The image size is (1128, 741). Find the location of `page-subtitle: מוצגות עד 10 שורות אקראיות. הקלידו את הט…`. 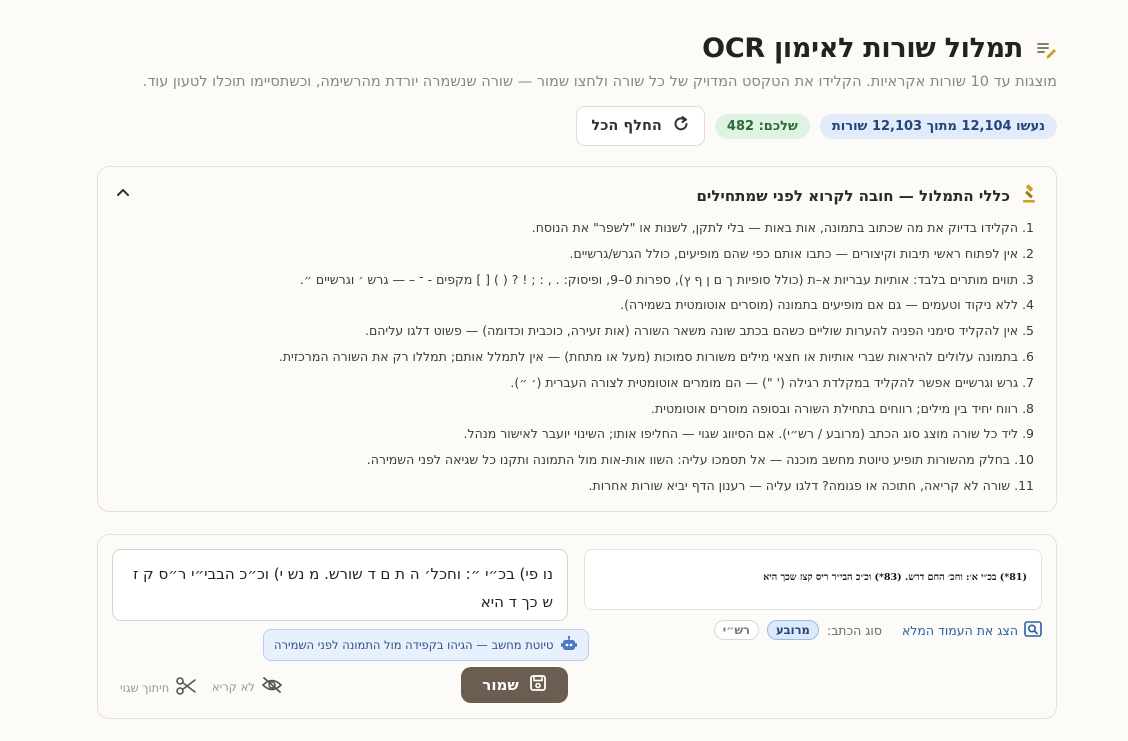

page-subtitle: מוצגות עד 10 שורות אקראיות. הקלידו את הט… is located at coordinates (599, 82).